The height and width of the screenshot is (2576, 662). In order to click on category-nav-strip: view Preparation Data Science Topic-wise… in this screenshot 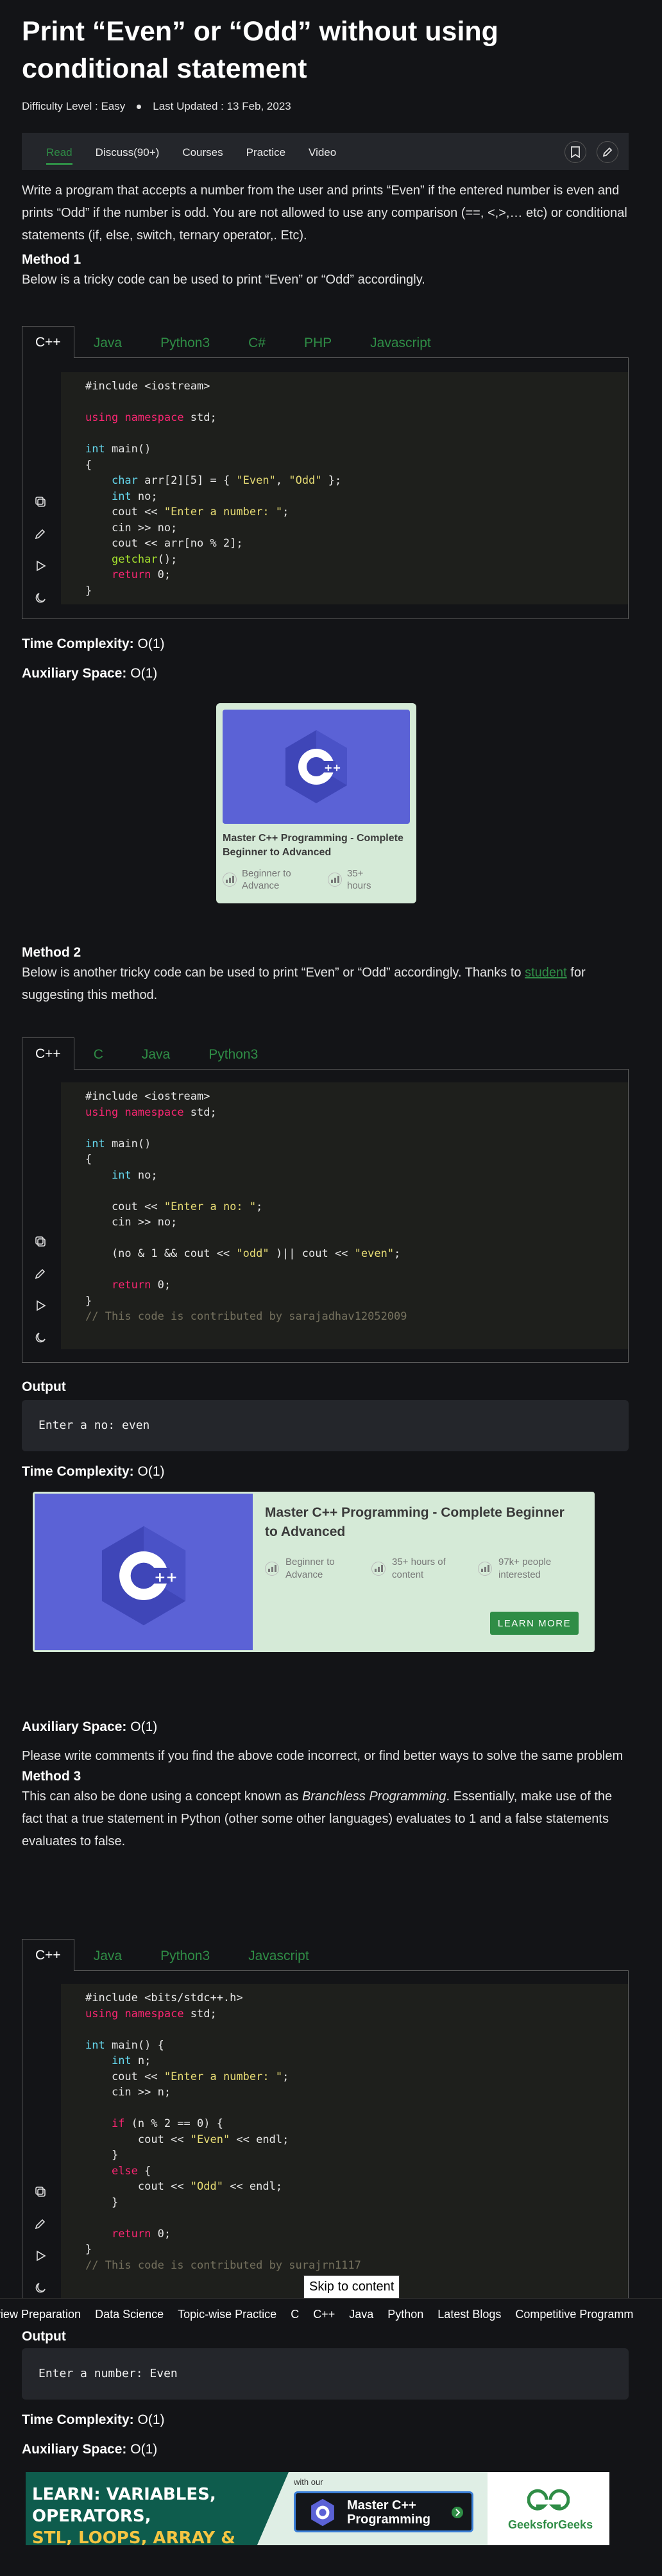, I will do `click(331, 2314)`.